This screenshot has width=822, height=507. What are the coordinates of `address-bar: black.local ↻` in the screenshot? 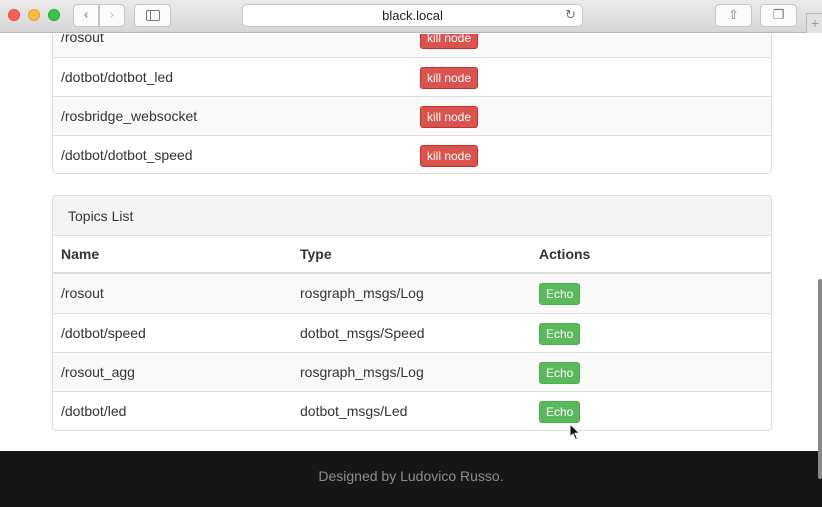 It's located at (412, 15).